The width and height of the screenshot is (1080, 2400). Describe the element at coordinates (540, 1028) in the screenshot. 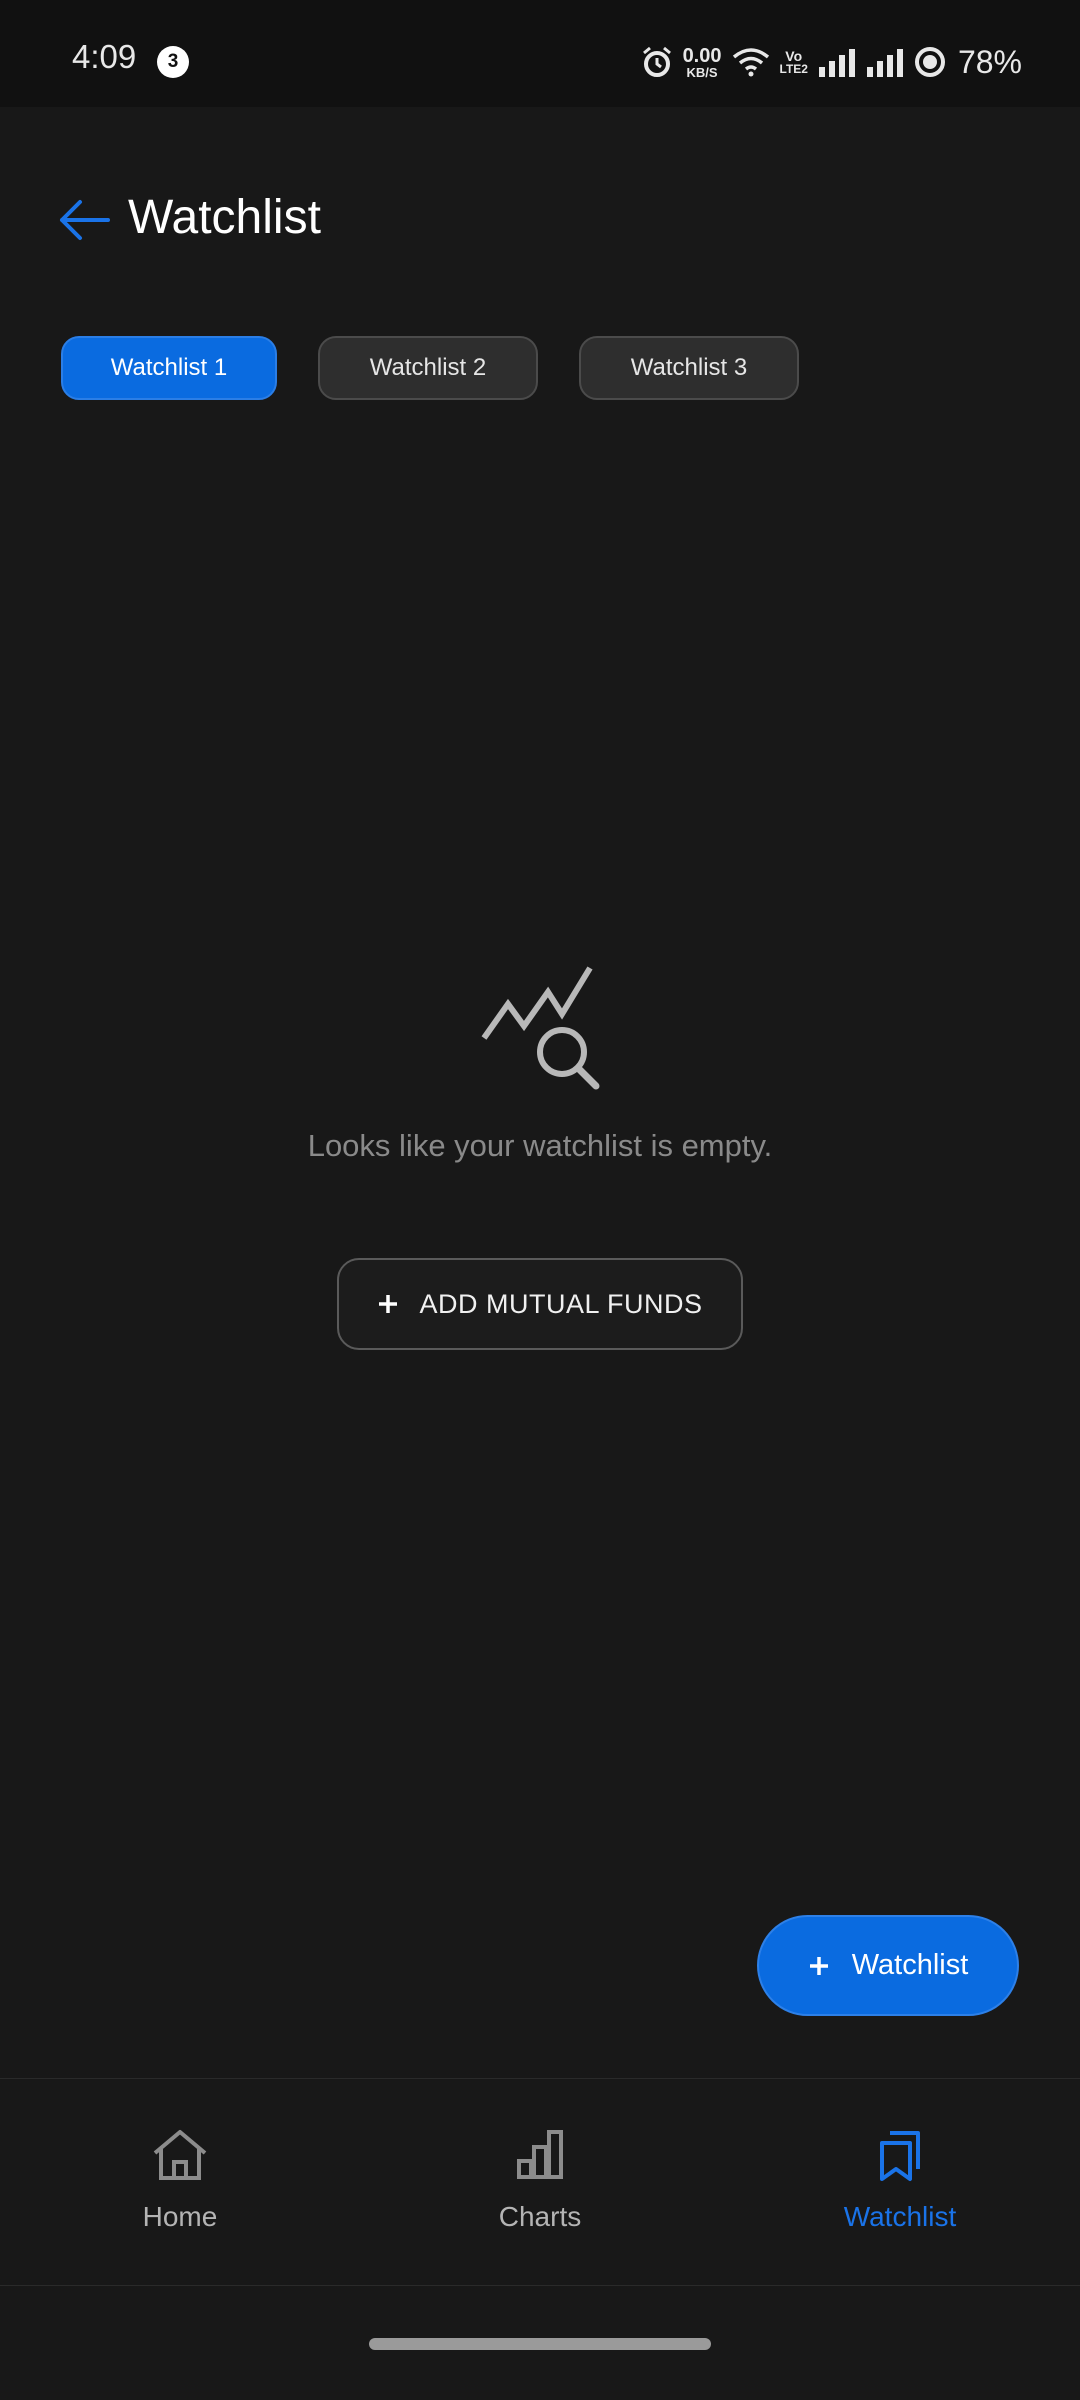

I see `chart-search-icon` at that location.